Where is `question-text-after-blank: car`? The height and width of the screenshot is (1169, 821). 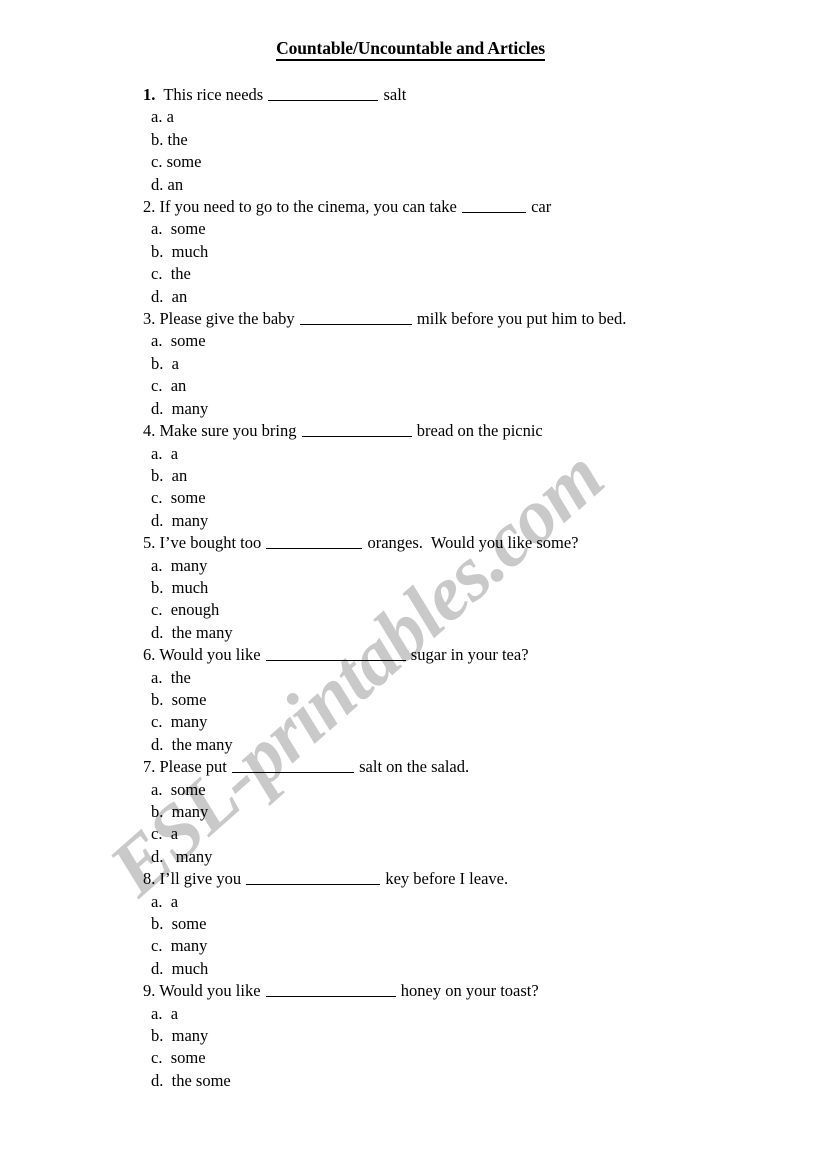 question-text-after-blank: car is located at coordinates (539, 207).